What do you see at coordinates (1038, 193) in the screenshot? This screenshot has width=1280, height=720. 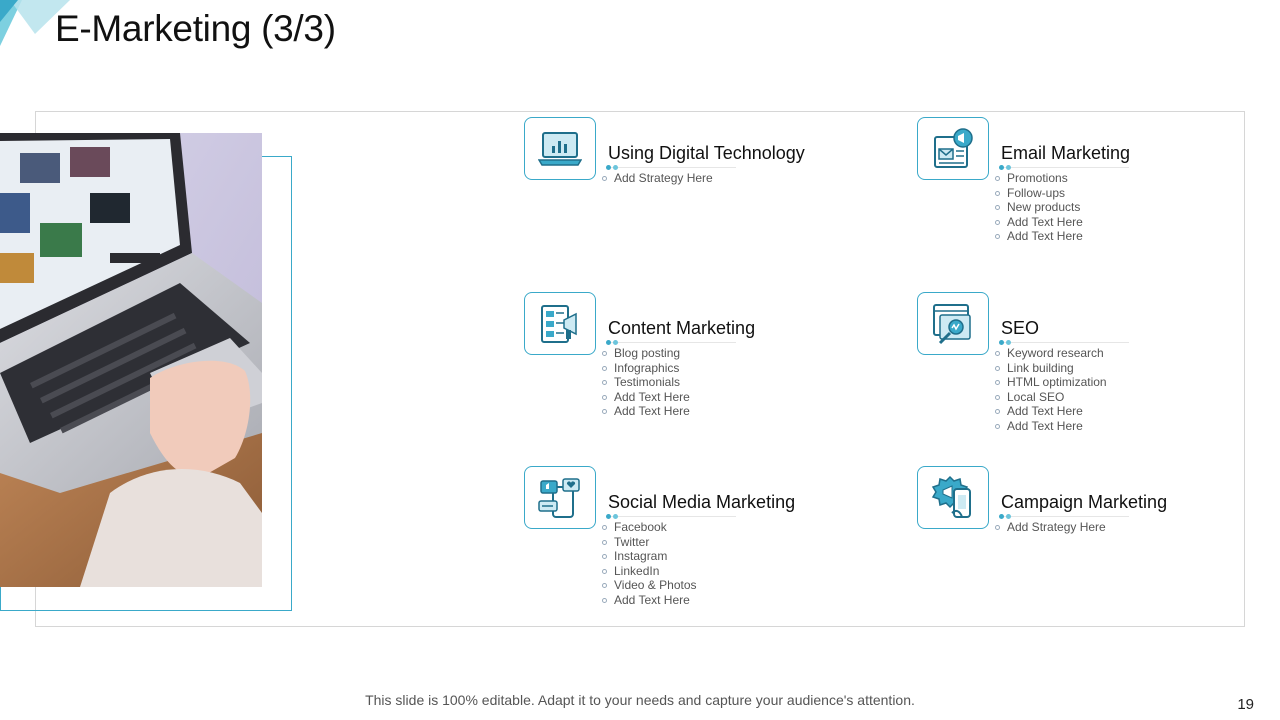 I see `bullet-item: Follow-ups` at bounding box center [1038, 193].